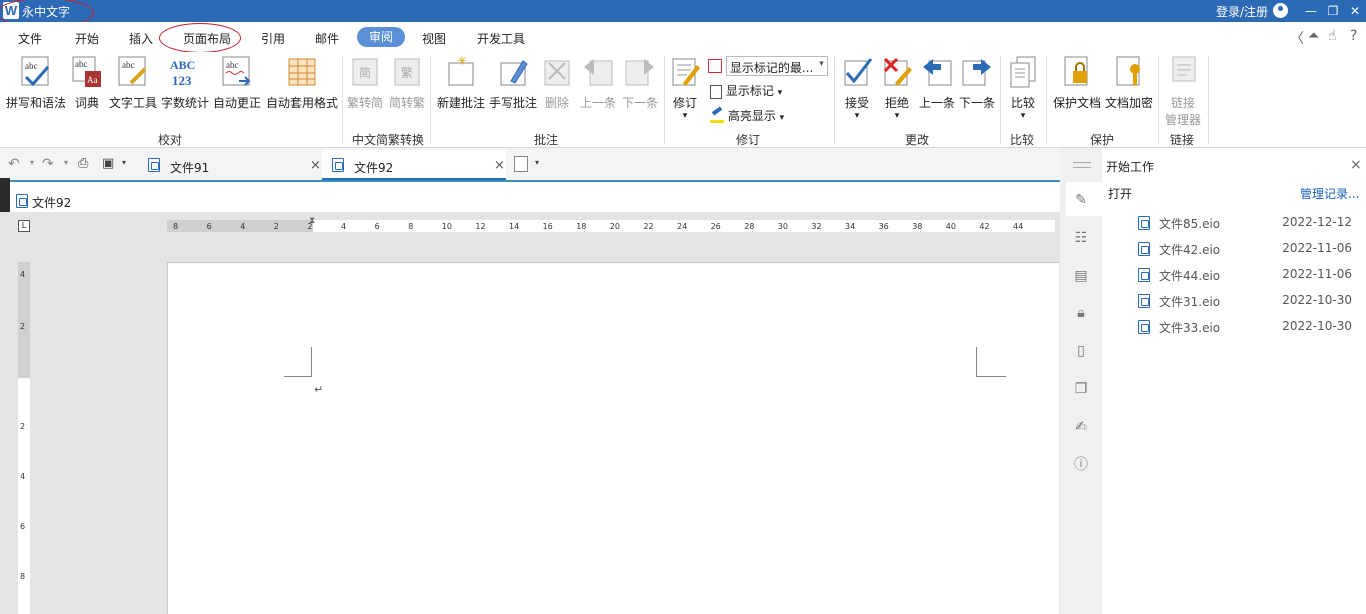 This screenshot has width=1366, height=614. Describe the element at coordinates (1246, 326) in the screenshot. I see `recent-file-item: 文件33.eio 2022-10-30` at that location.